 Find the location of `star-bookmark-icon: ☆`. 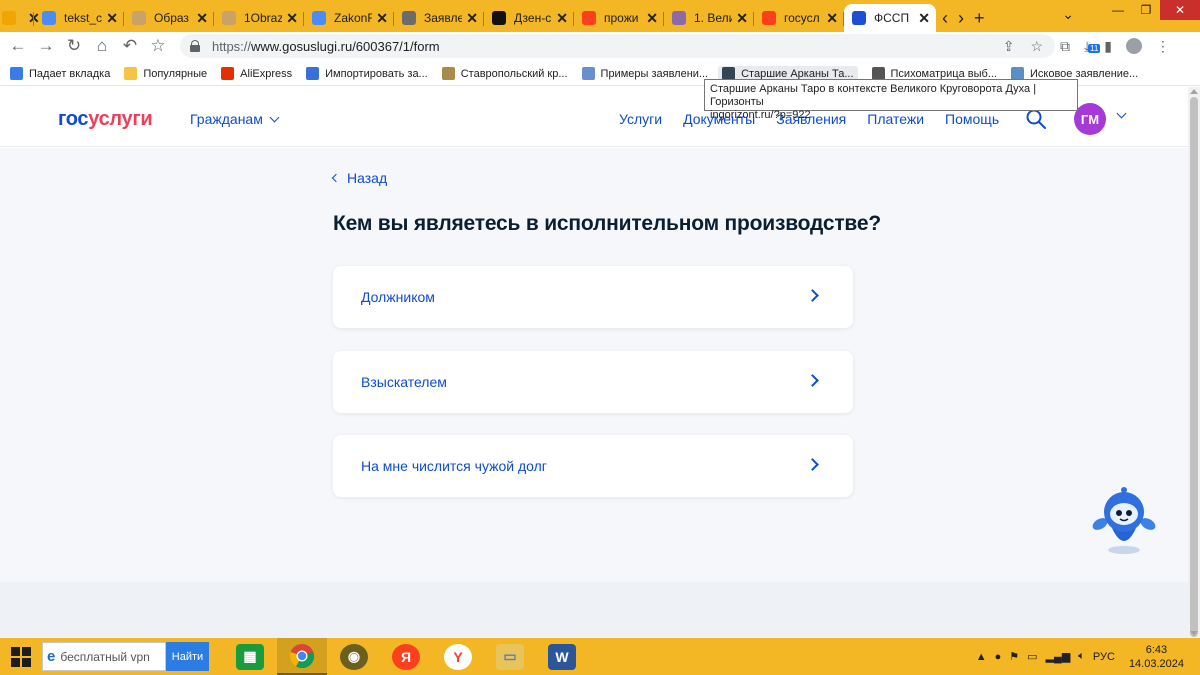

star-bookmark-icon: ☆ is located at coordinates (158, 46).